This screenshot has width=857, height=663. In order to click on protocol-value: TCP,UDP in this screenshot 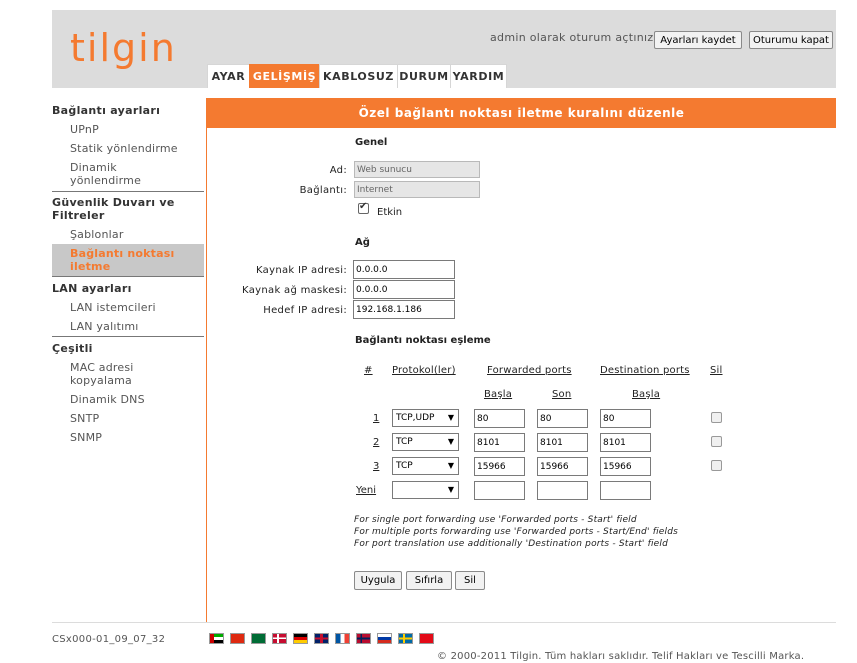, I will do `click(415, 418)`.